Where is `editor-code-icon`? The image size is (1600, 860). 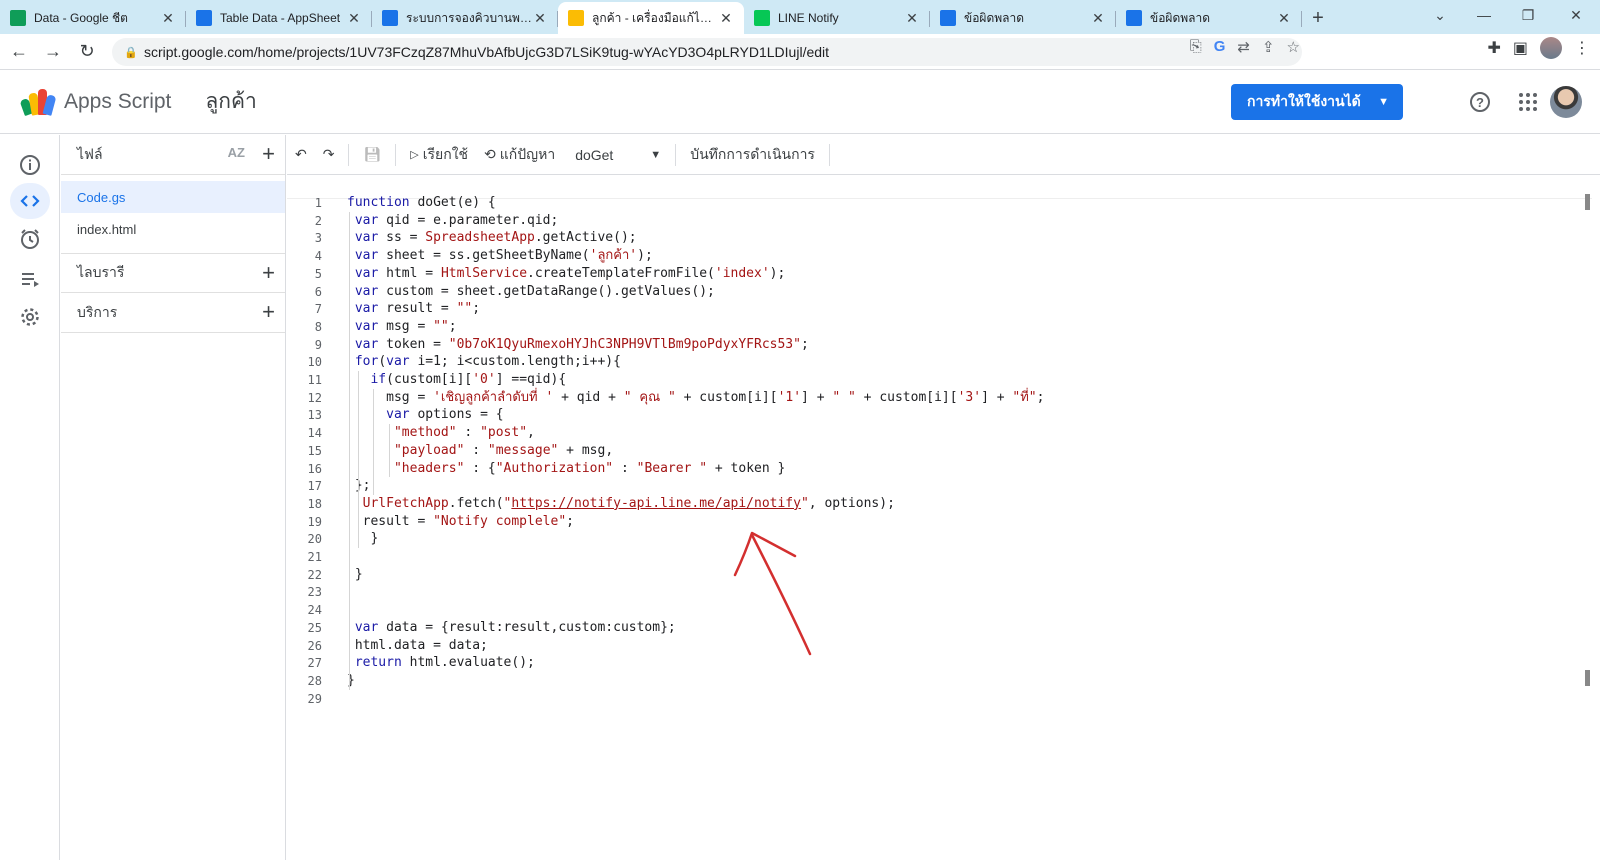
editor-code-icon is located at coordinates (30, 201).